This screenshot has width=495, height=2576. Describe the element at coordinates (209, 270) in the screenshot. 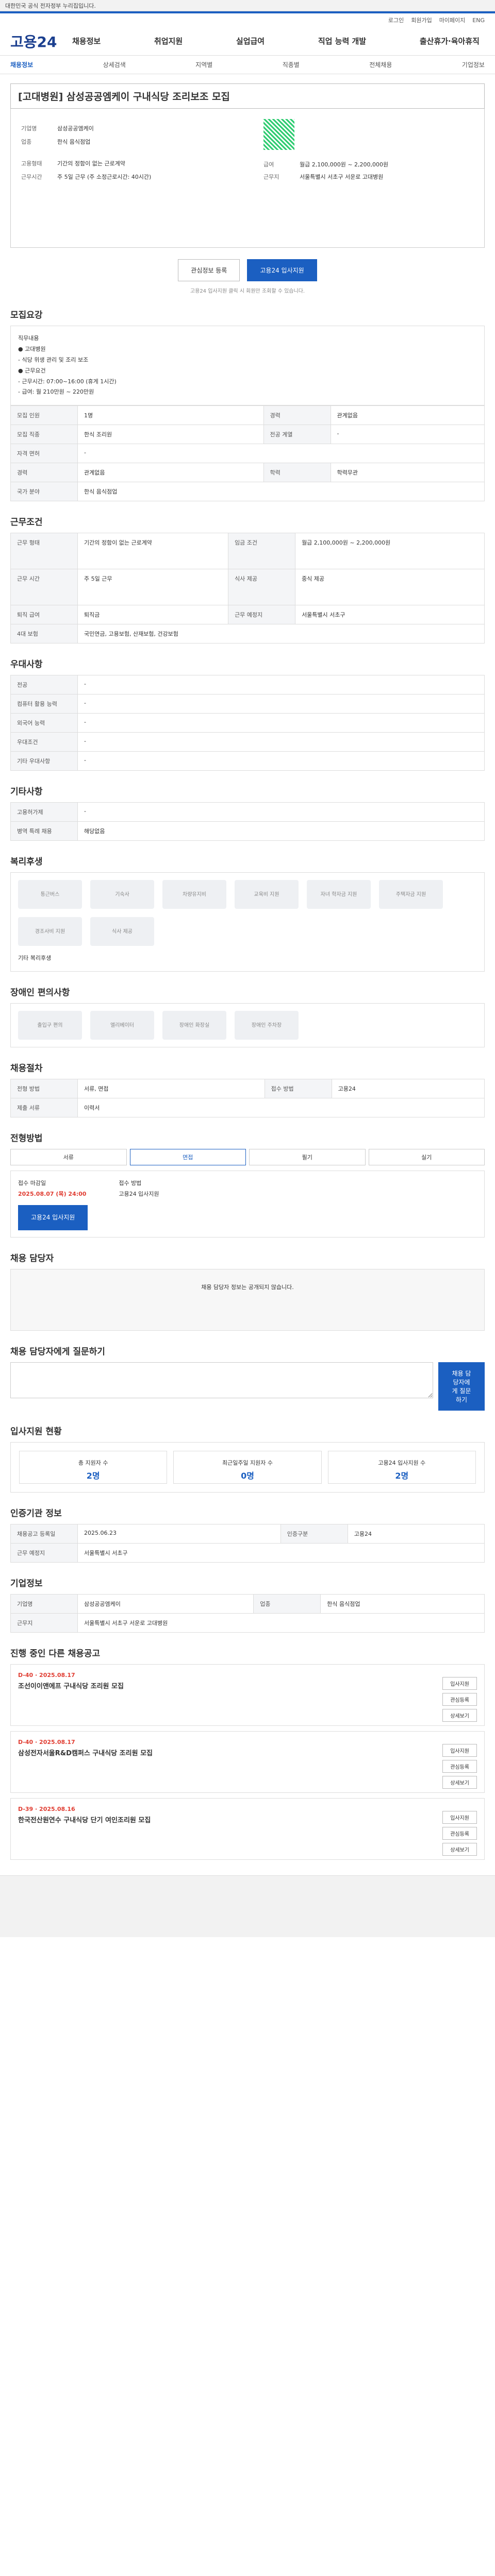

I see `scrap-button: 관심정보 등록` at that location.